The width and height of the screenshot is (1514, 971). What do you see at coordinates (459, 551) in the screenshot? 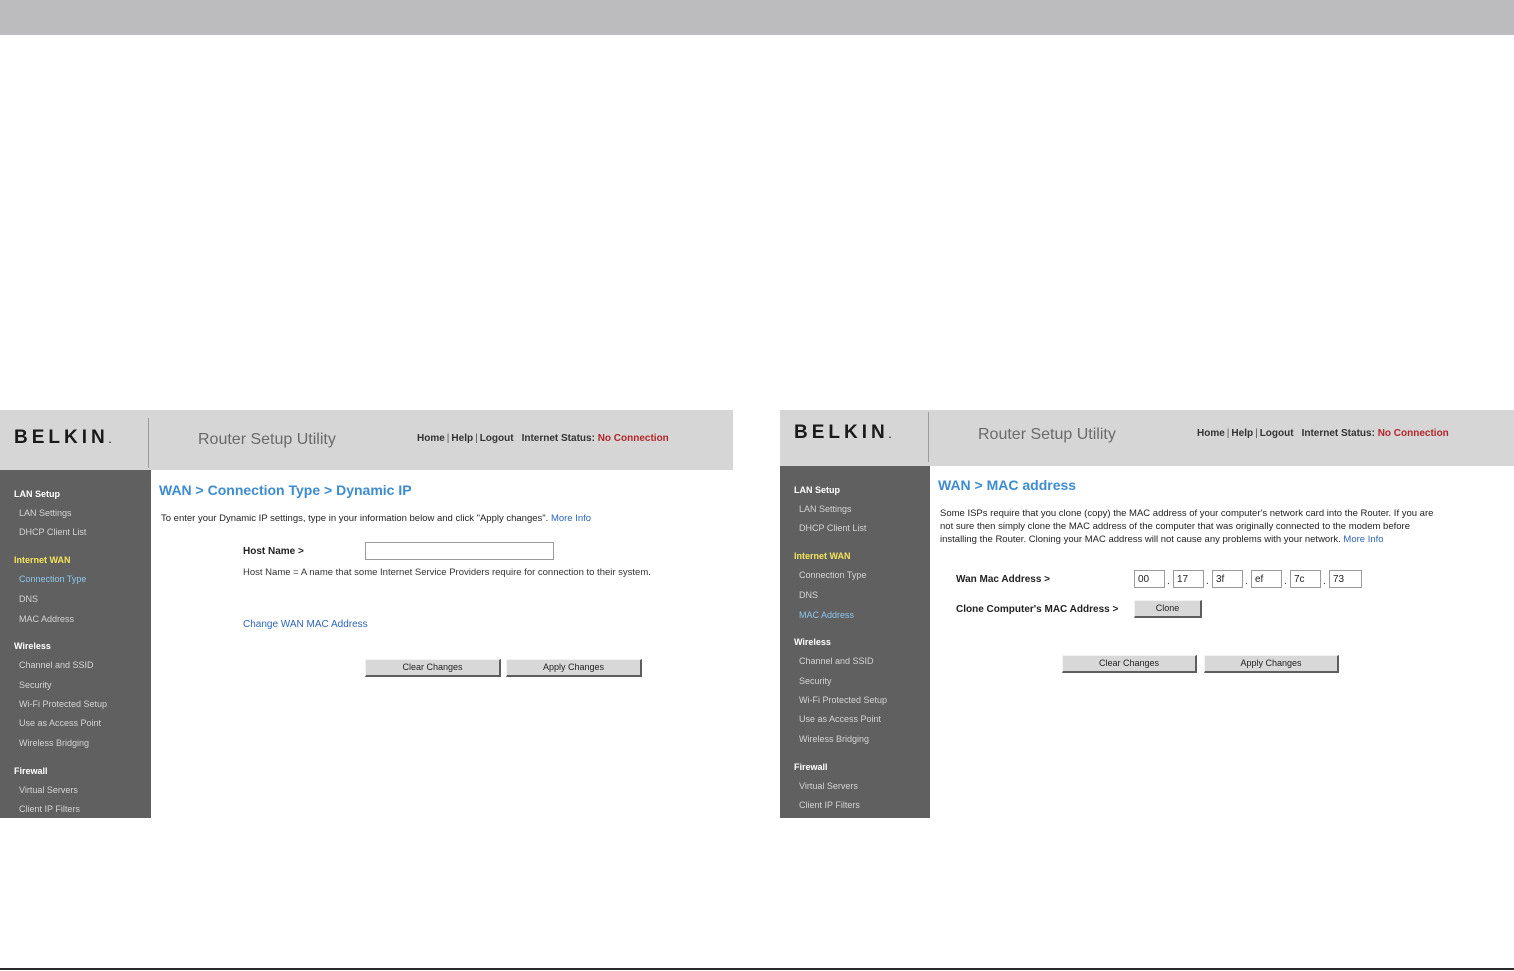
I see `host-name-input` at bounding box center [459, 551].